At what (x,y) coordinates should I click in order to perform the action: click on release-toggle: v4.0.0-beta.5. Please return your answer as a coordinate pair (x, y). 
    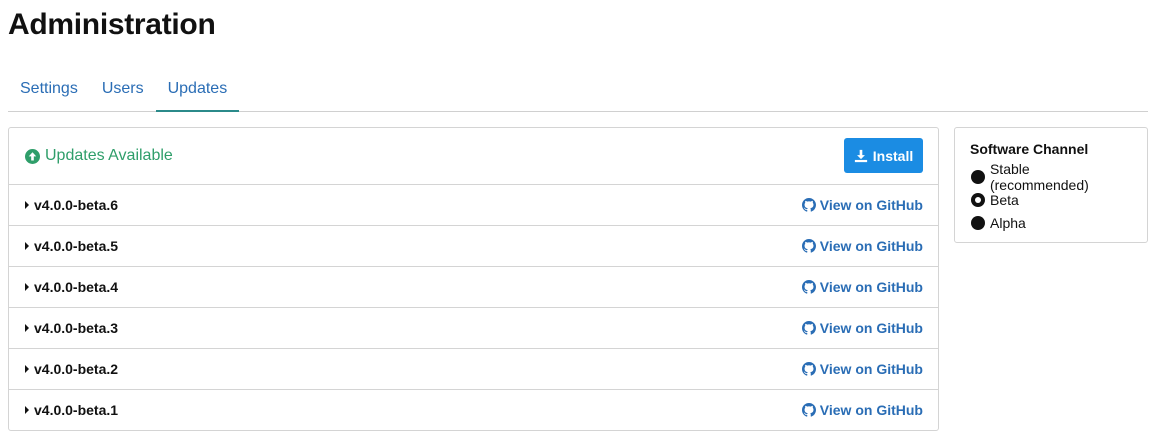
    Looking at the image, I should click on (71, 246).